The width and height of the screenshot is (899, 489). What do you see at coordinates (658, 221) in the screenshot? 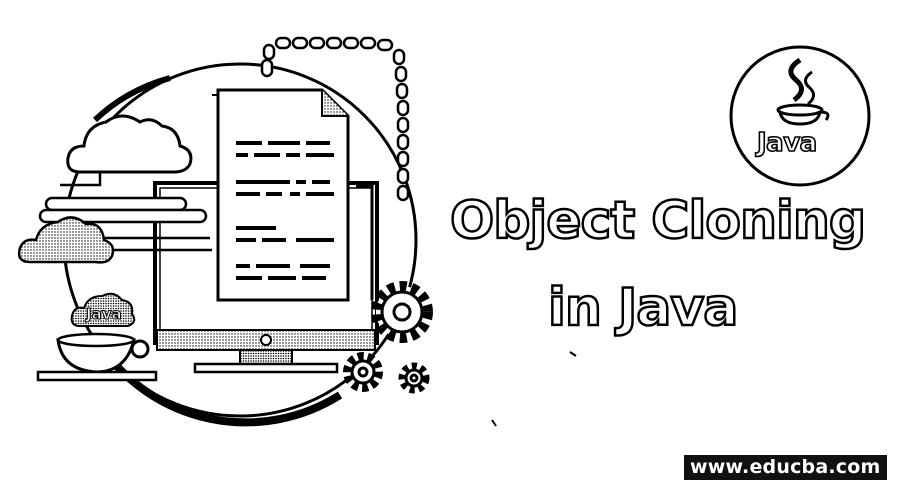
I see `title-line-1: Object Cloning` at bounding box center [658, 221].